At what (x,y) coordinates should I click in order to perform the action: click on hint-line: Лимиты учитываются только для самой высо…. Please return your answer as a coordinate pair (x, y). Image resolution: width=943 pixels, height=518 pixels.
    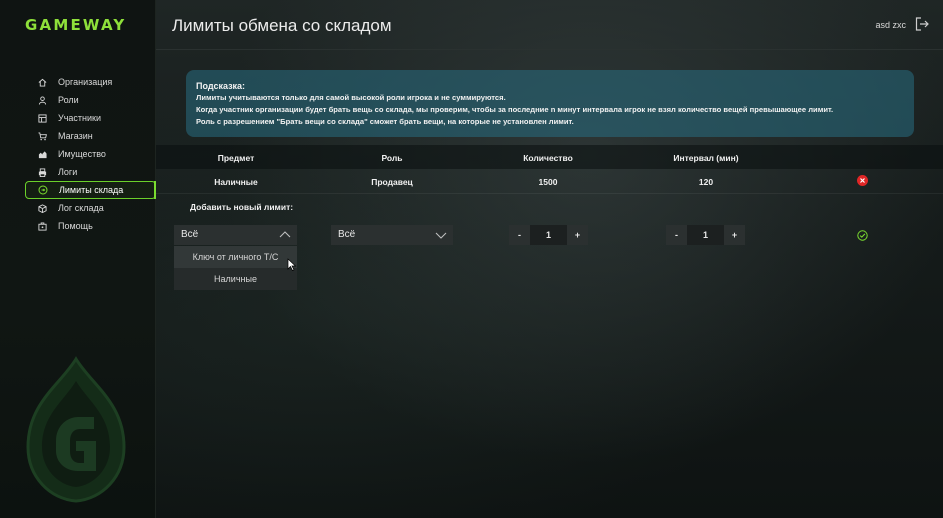
    Looking at the image, I should click on (351, 97).